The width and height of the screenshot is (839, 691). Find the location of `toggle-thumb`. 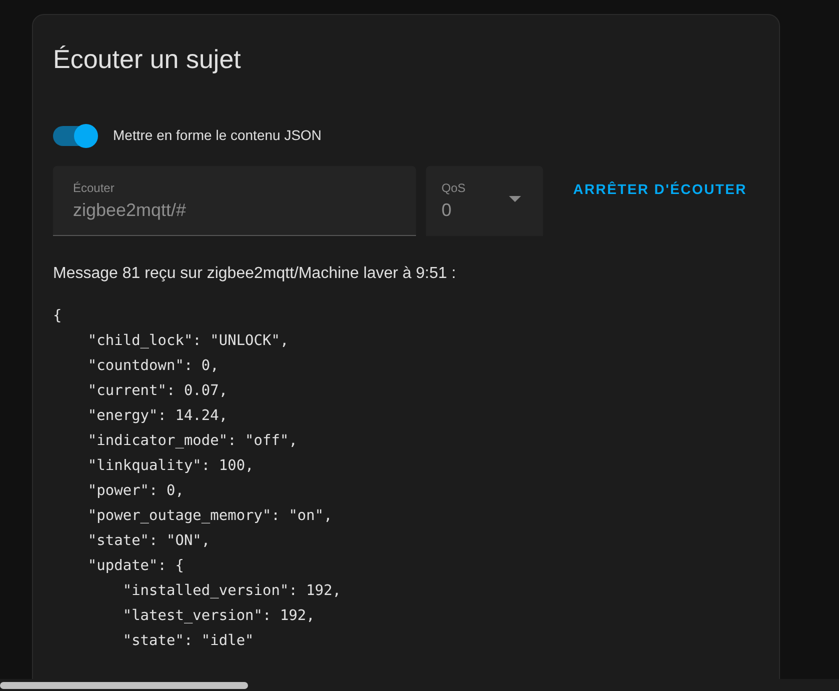

toggle-thumb is located at coordinates (86, 136).